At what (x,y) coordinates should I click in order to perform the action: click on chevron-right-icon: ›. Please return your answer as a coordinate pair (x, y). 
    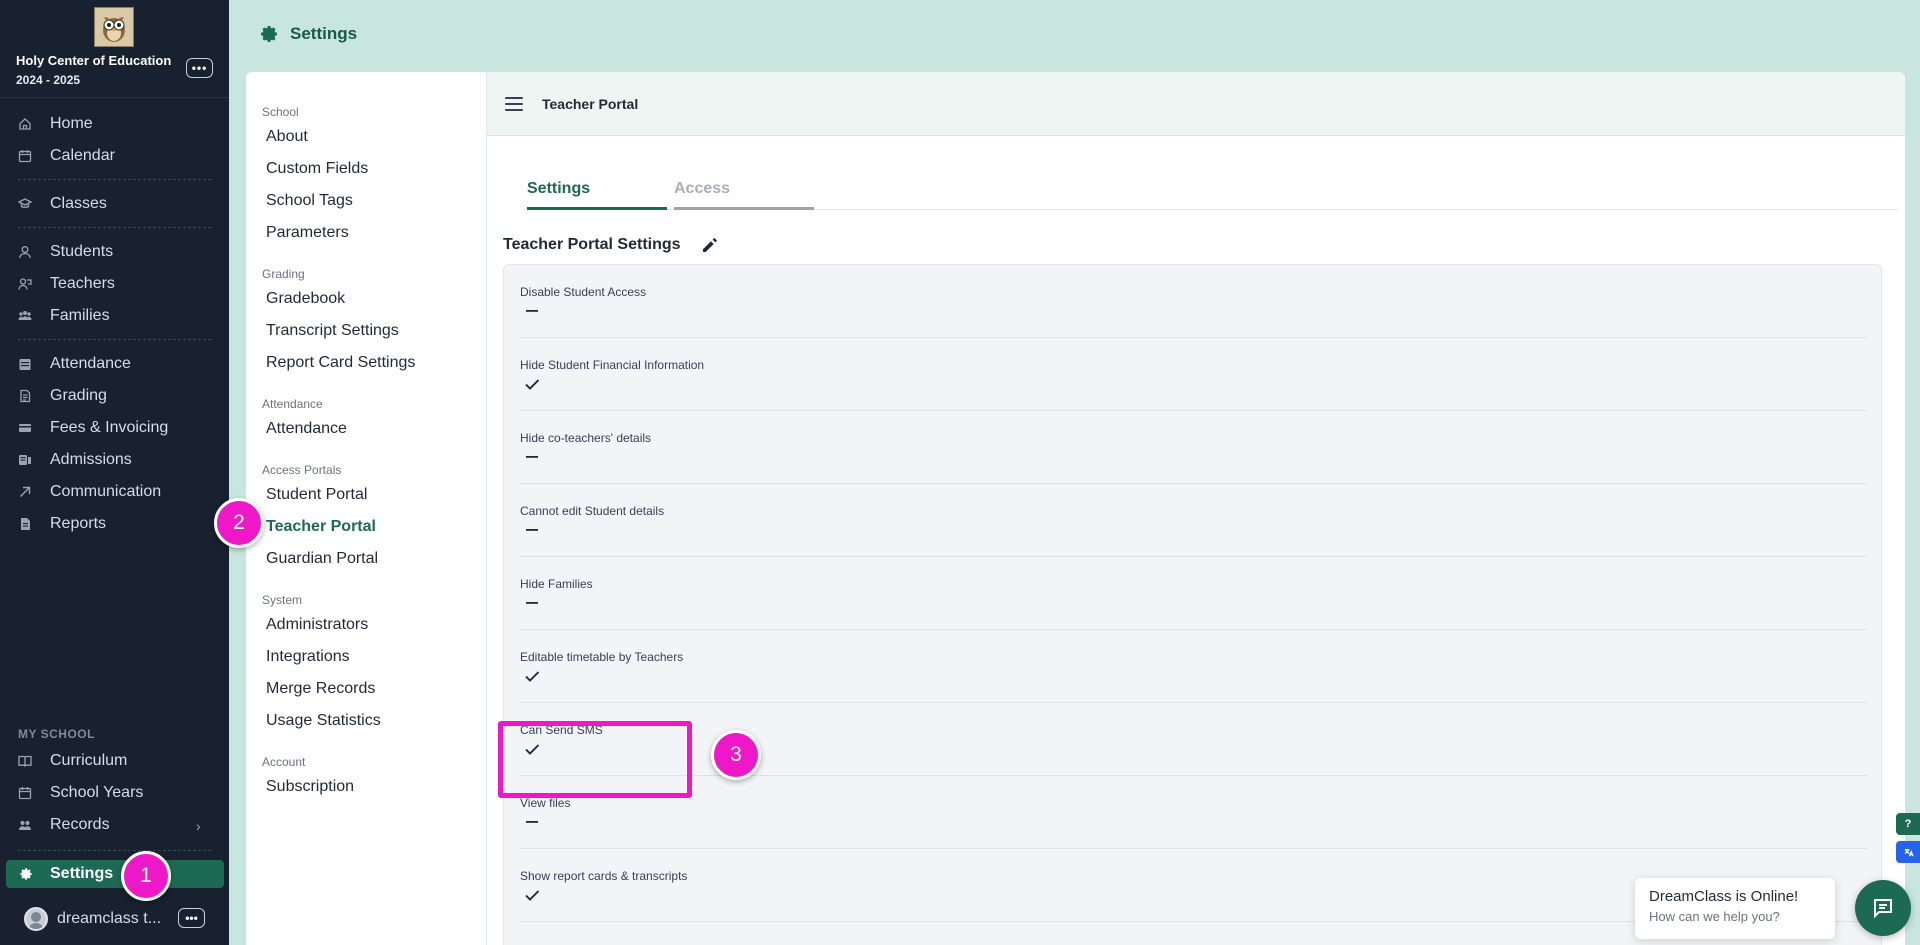
    Looking at the image, I should click on (198, 826).